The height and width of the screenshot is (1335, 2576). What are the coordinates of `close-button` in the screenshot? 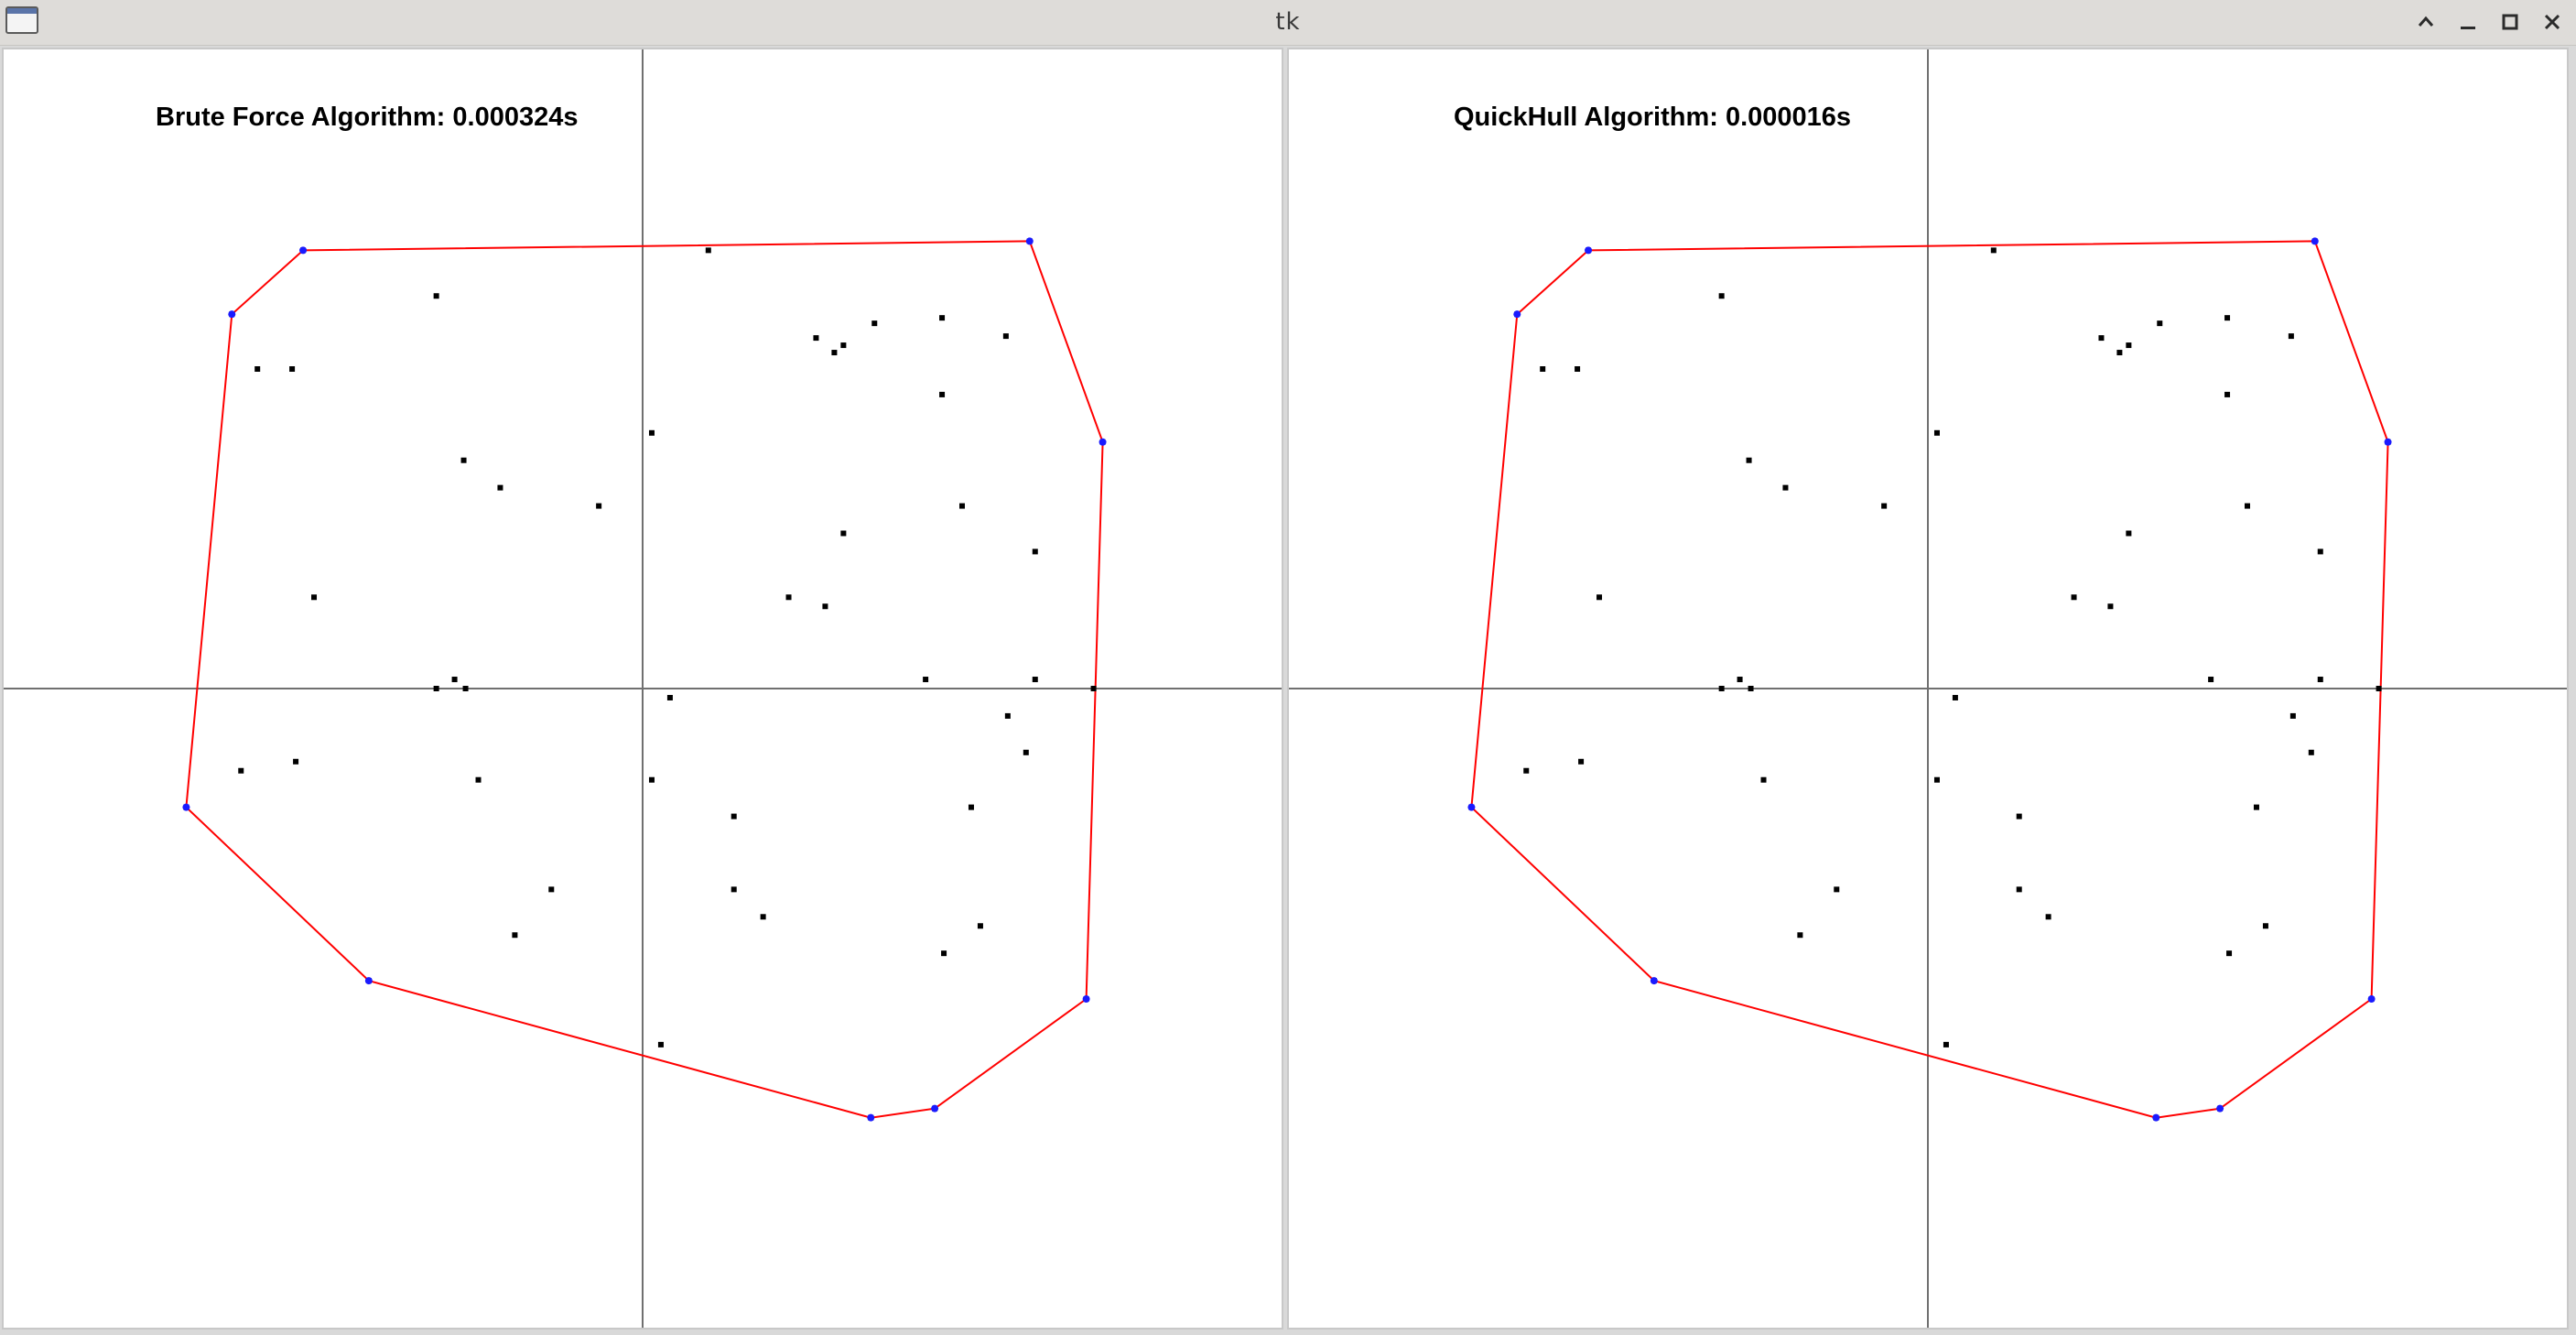 It's located at (2553, 21).